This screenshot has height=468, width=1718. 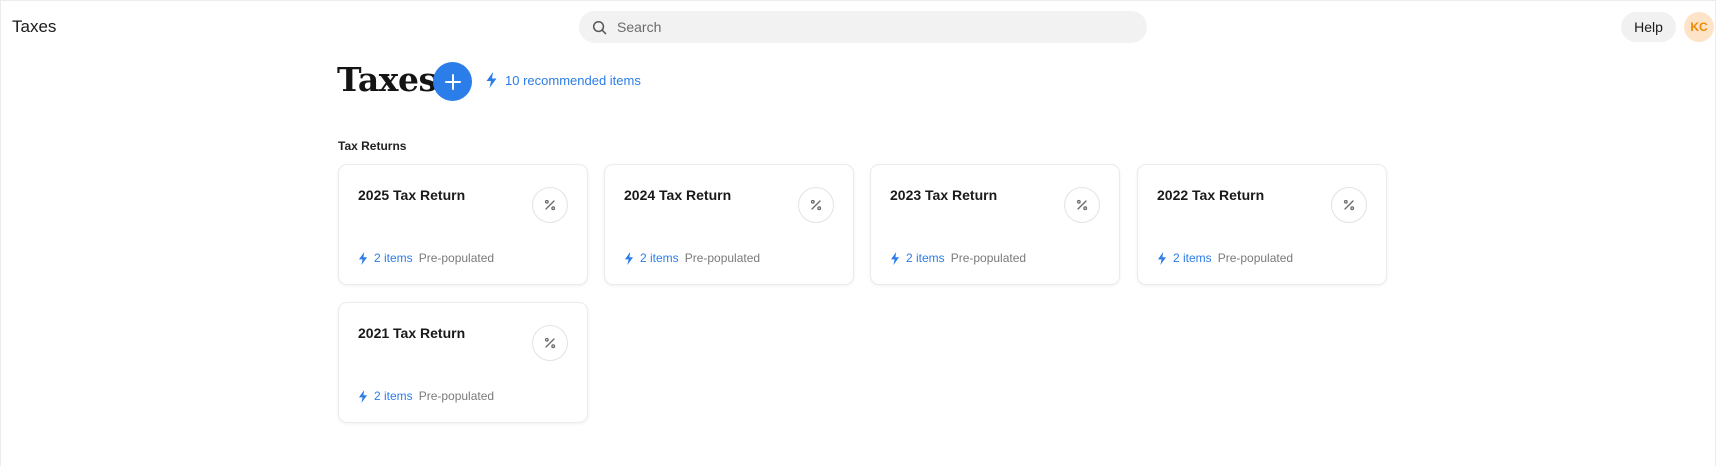 I want to click on tax-return-card-2025: 2025 Tax Return 2 items Pre-populated, so click(x=463, y=224).